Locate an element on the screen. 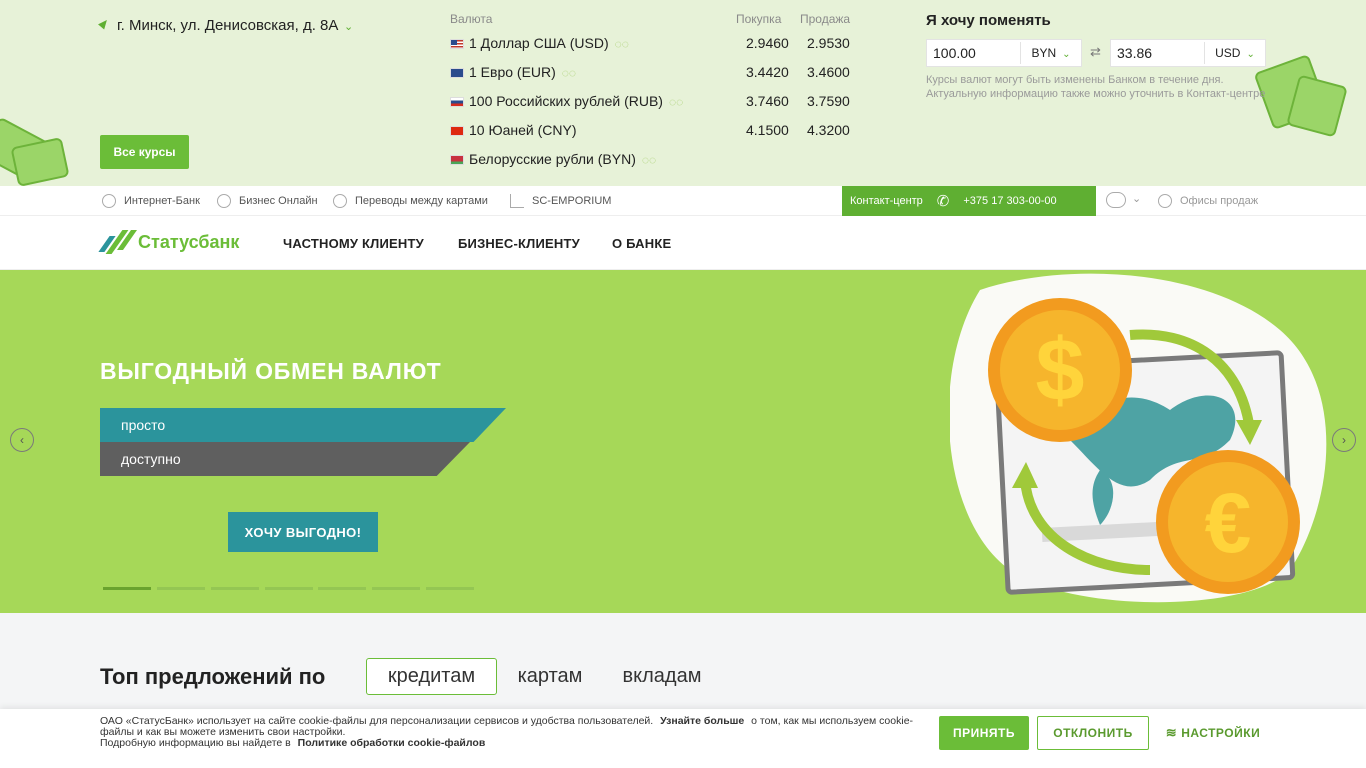  exchange-from-input: 100.00 is located at coordinates (973, 53).